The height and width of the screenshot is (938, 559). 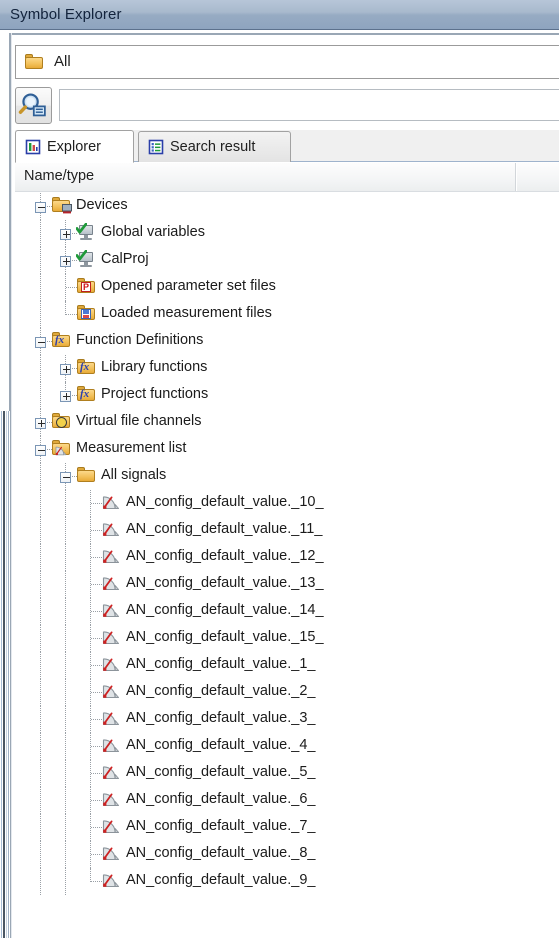 What do you see at coordinates (287, 854) in the screenshot?
I see `tree-row: AN_config_default_value._8_` at bounding box center [287, 854].